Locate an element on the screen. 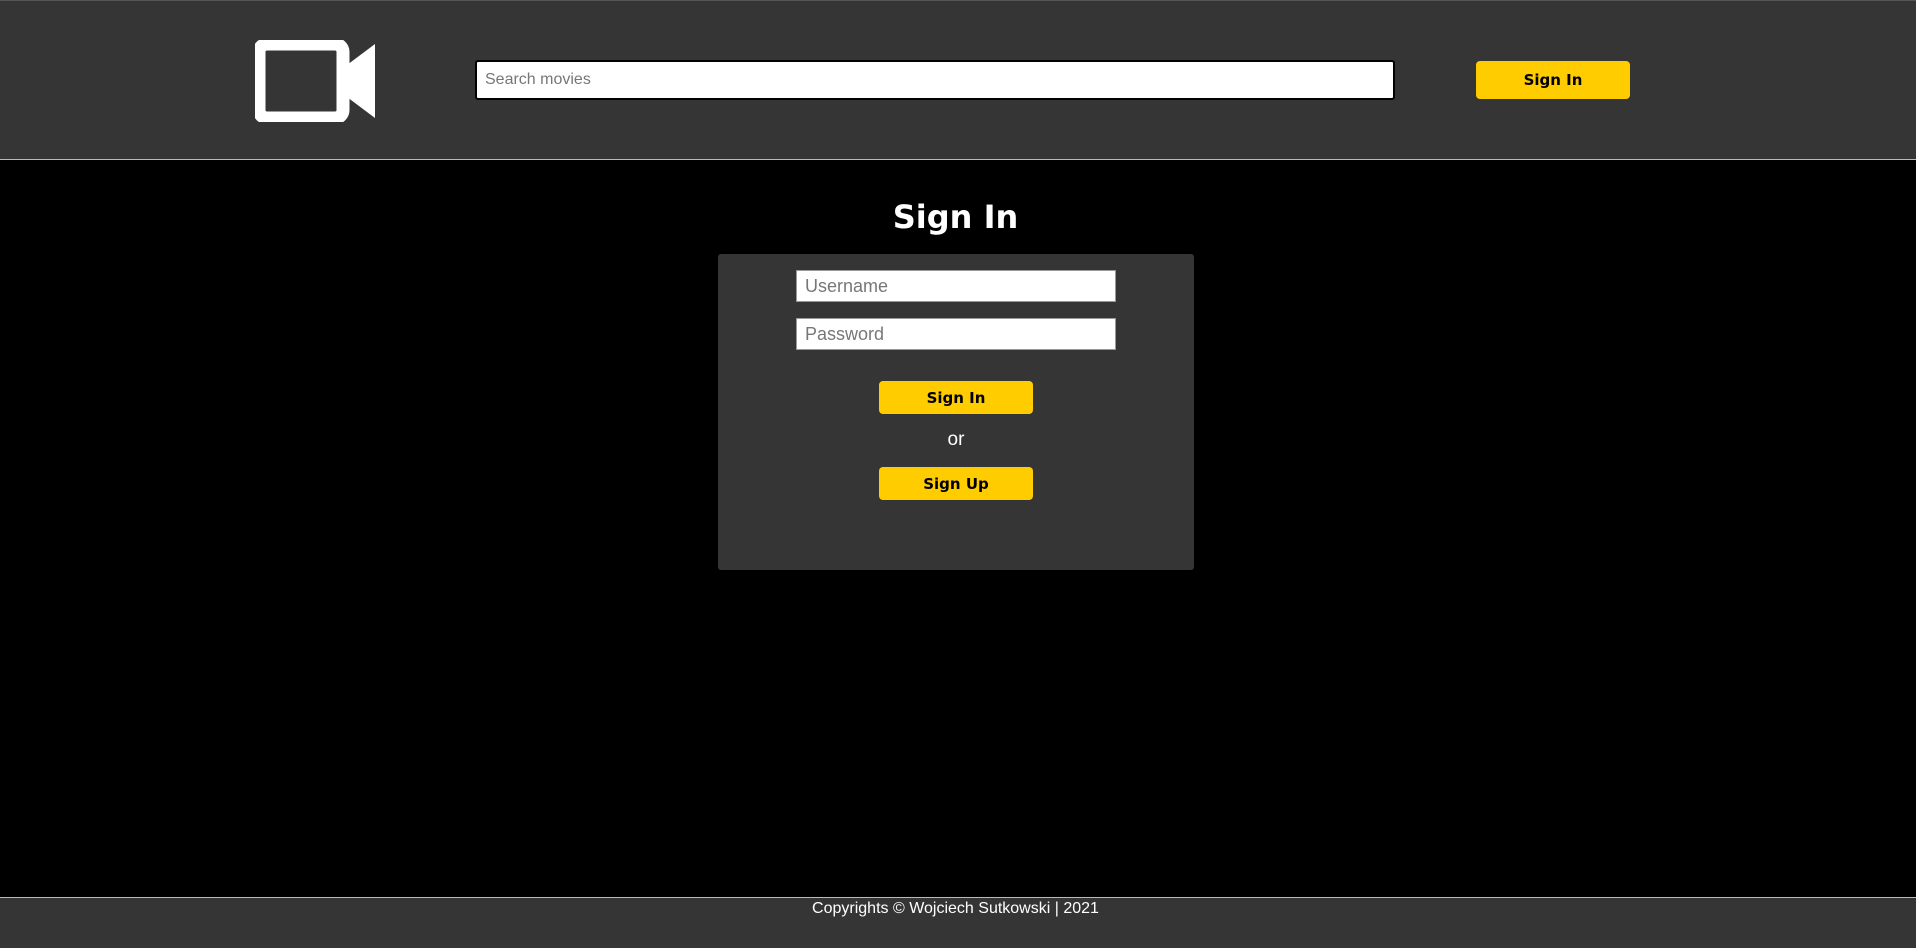 This screenshot has width=1916, height=948. page-title: Sign In is located at coordinates (955, 217).